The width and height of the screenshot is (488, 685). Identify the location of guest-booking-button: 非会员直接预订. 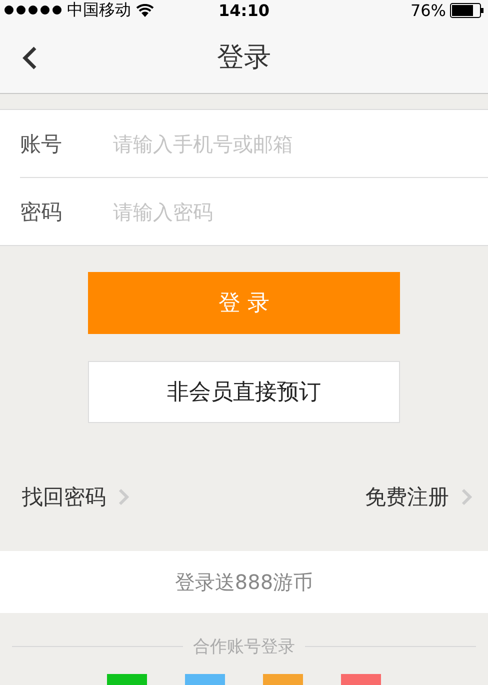
(244, 392).